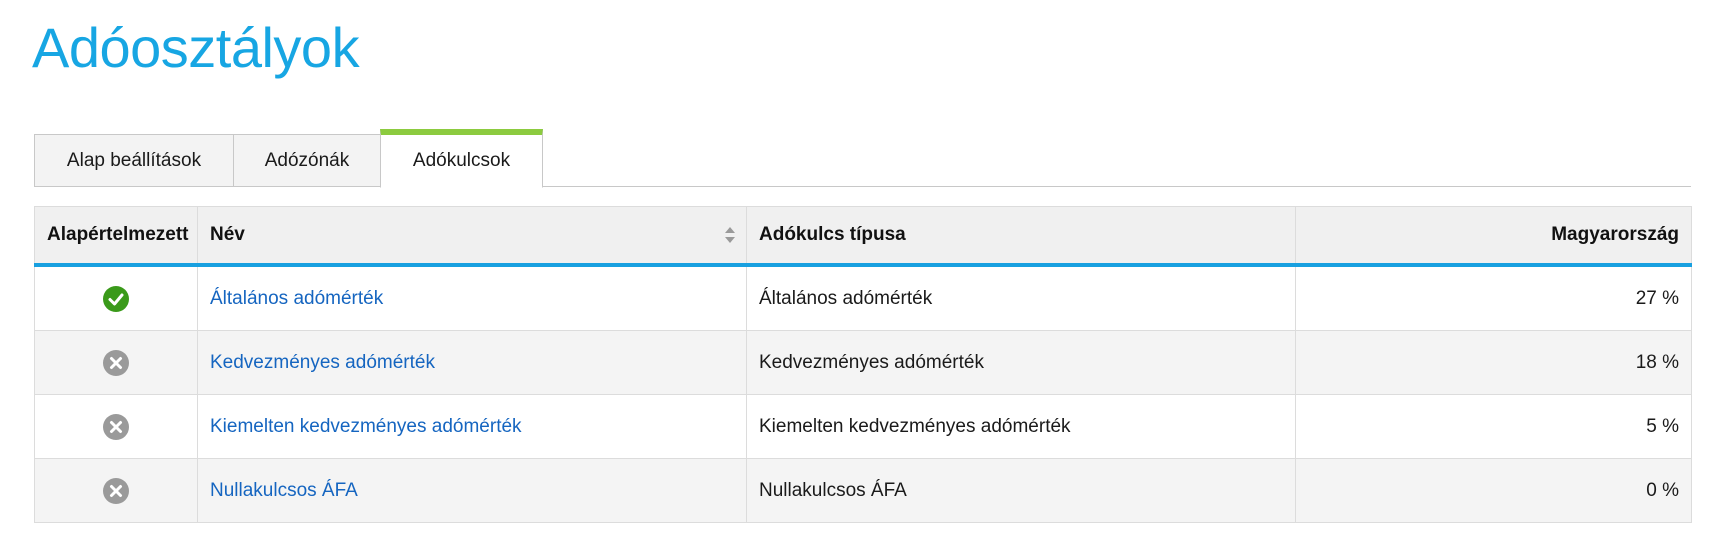 The width and height of the screenshot is (1713, 550). What do you see at coordinates (116, 236) in the screenshot?
I see `column-header-default: Alapértelmezett` at bounding box center [116, 236].